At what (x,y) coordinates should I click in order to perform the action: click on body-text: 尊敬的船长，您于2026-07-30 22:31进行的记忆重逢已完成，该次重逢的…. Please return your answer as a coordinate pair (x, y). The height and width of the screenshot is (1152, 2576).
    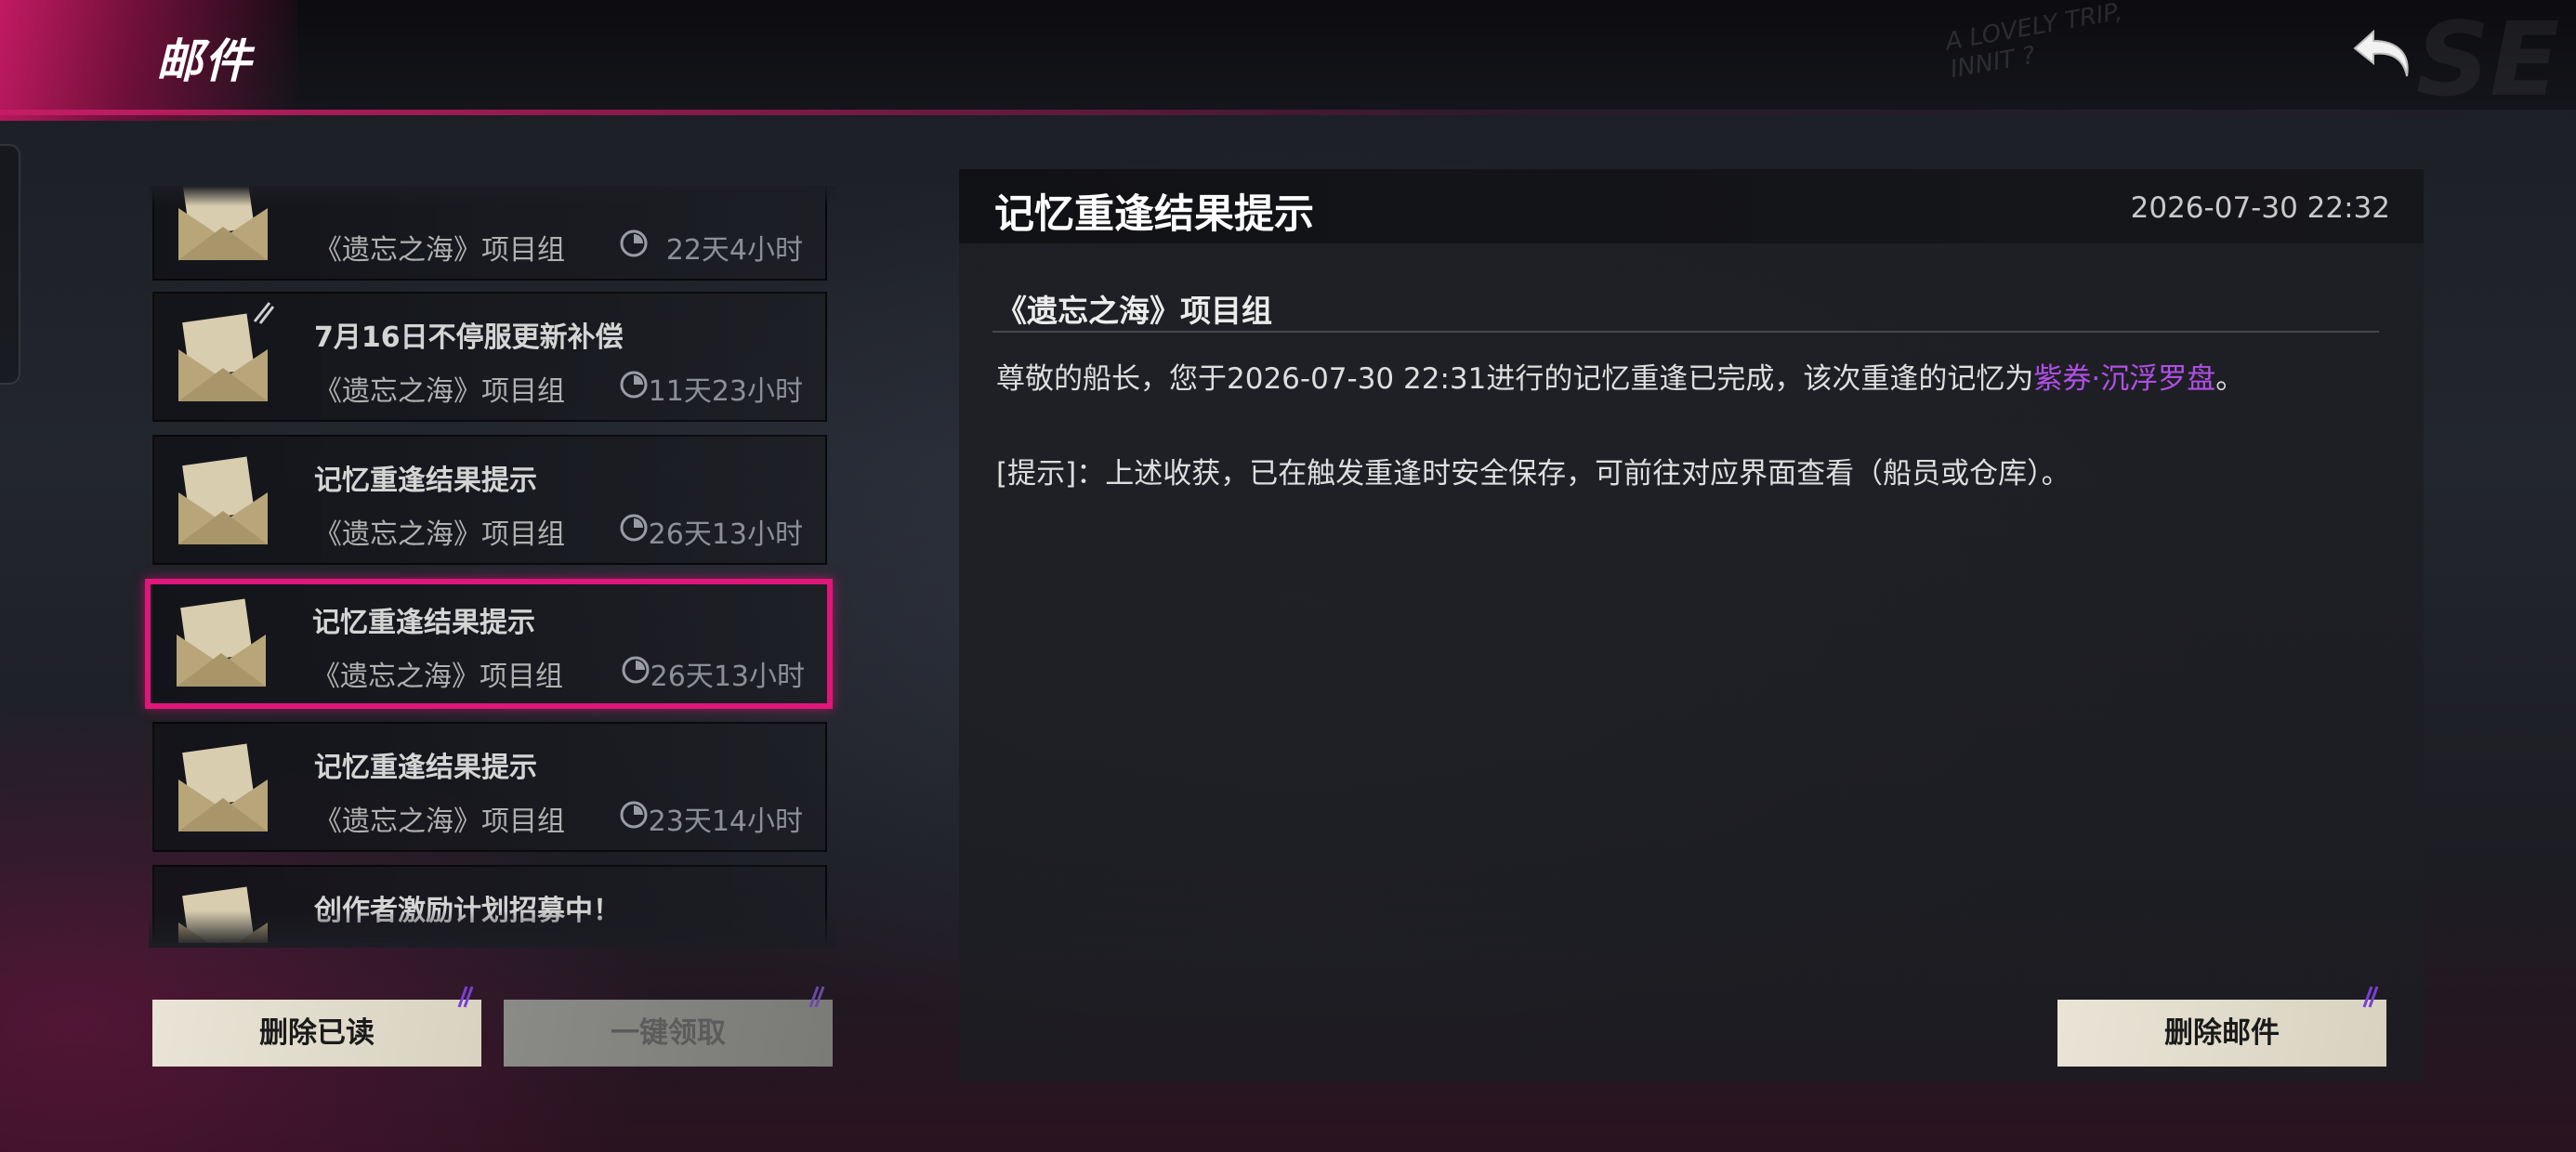
    Looking at the image, I should click on (1515, 379).